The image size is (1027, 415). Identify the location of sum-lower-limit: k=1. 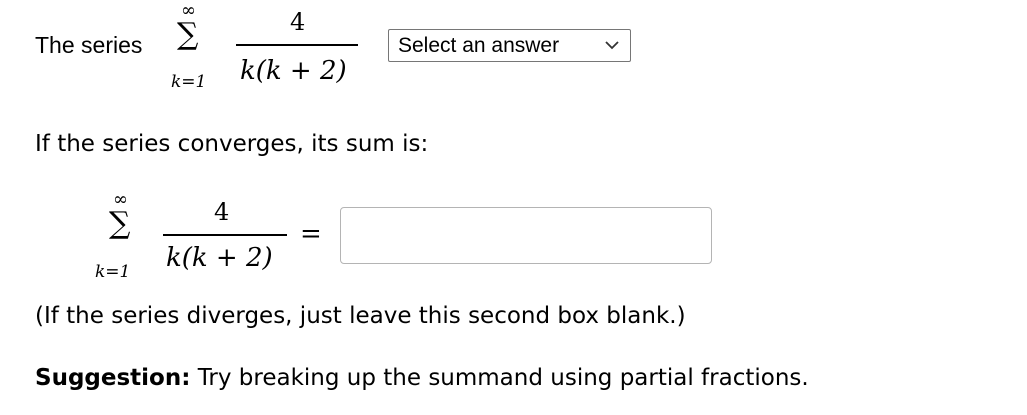
(189, 82).